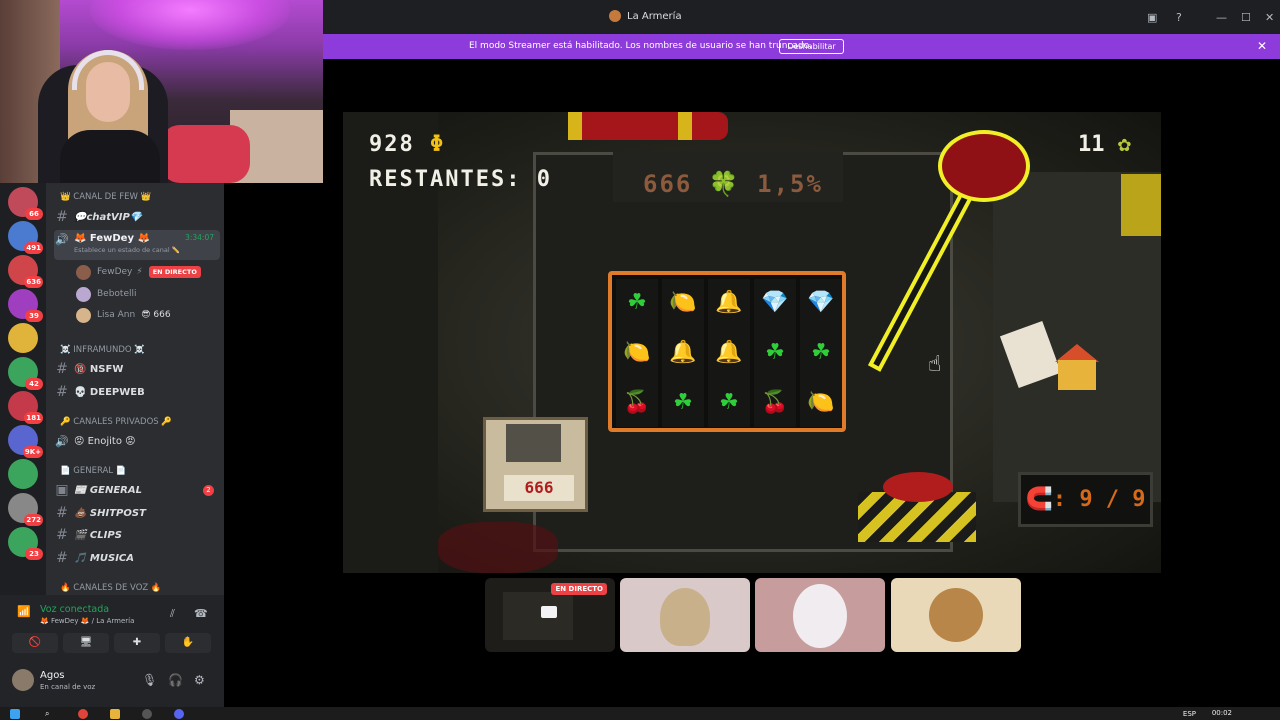  What do you see at coordinates (137, 217) in the screenshot?
I see `channel-chatvip: # 💬chatVIP💎` at bounding box center [137, 217].